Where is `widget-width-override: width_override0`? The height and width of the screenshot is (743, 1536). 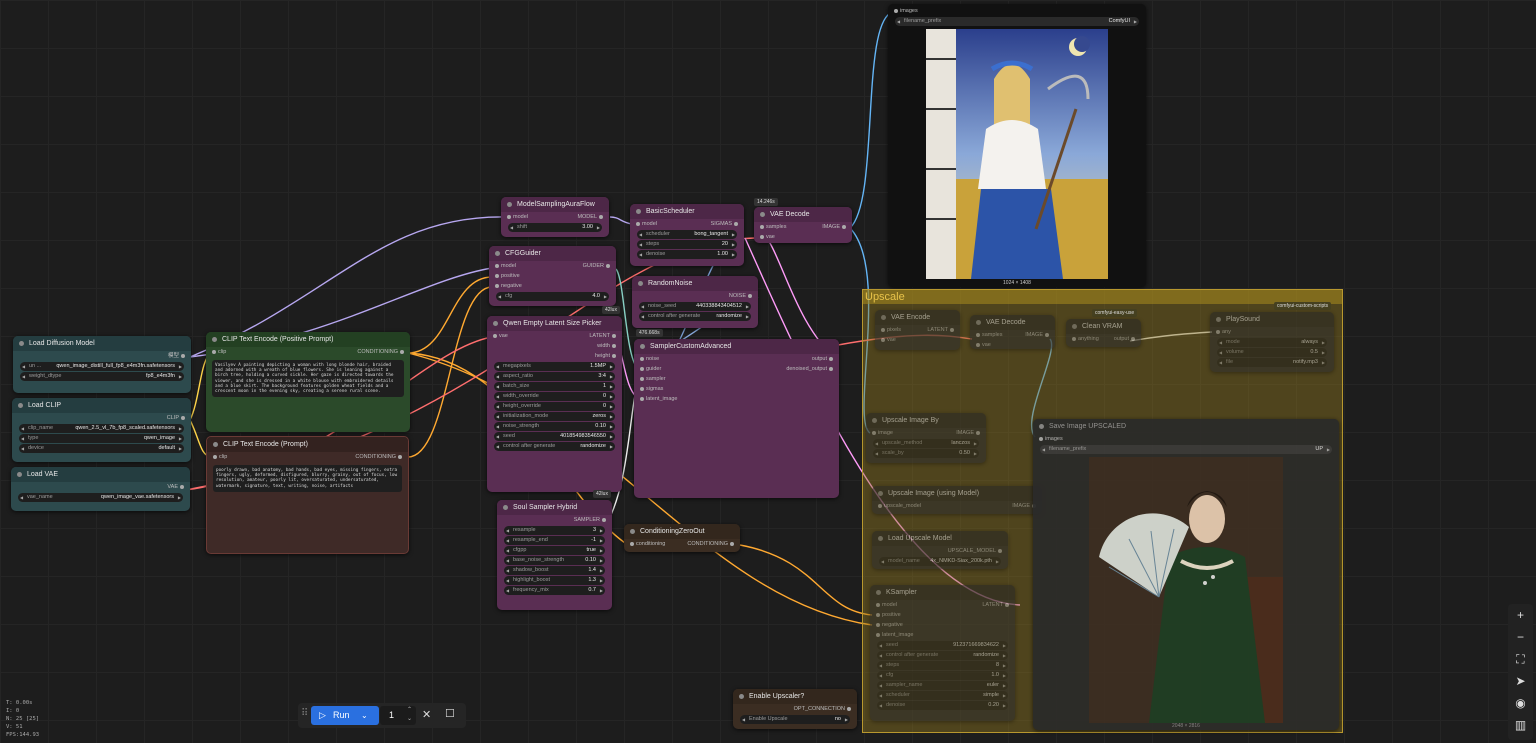
widget-width-override: width_override0 is located at coordinates (554, 396).